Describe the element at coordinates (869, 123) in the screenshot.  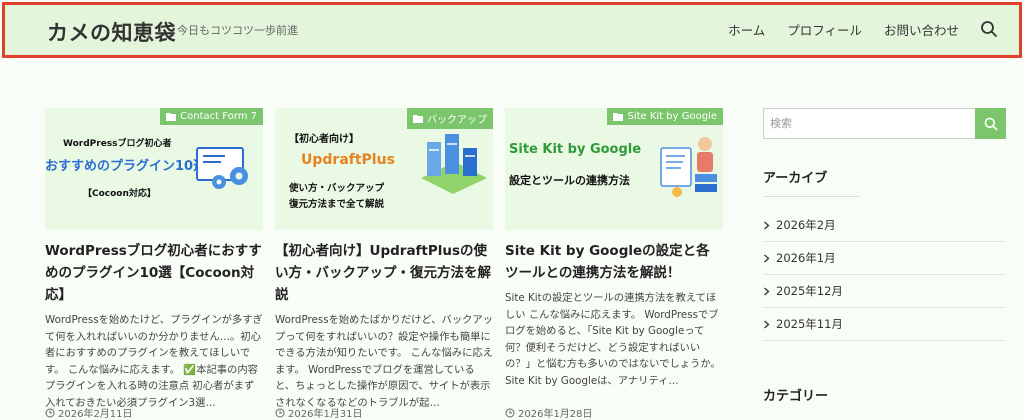
I see `search-input` at that location.